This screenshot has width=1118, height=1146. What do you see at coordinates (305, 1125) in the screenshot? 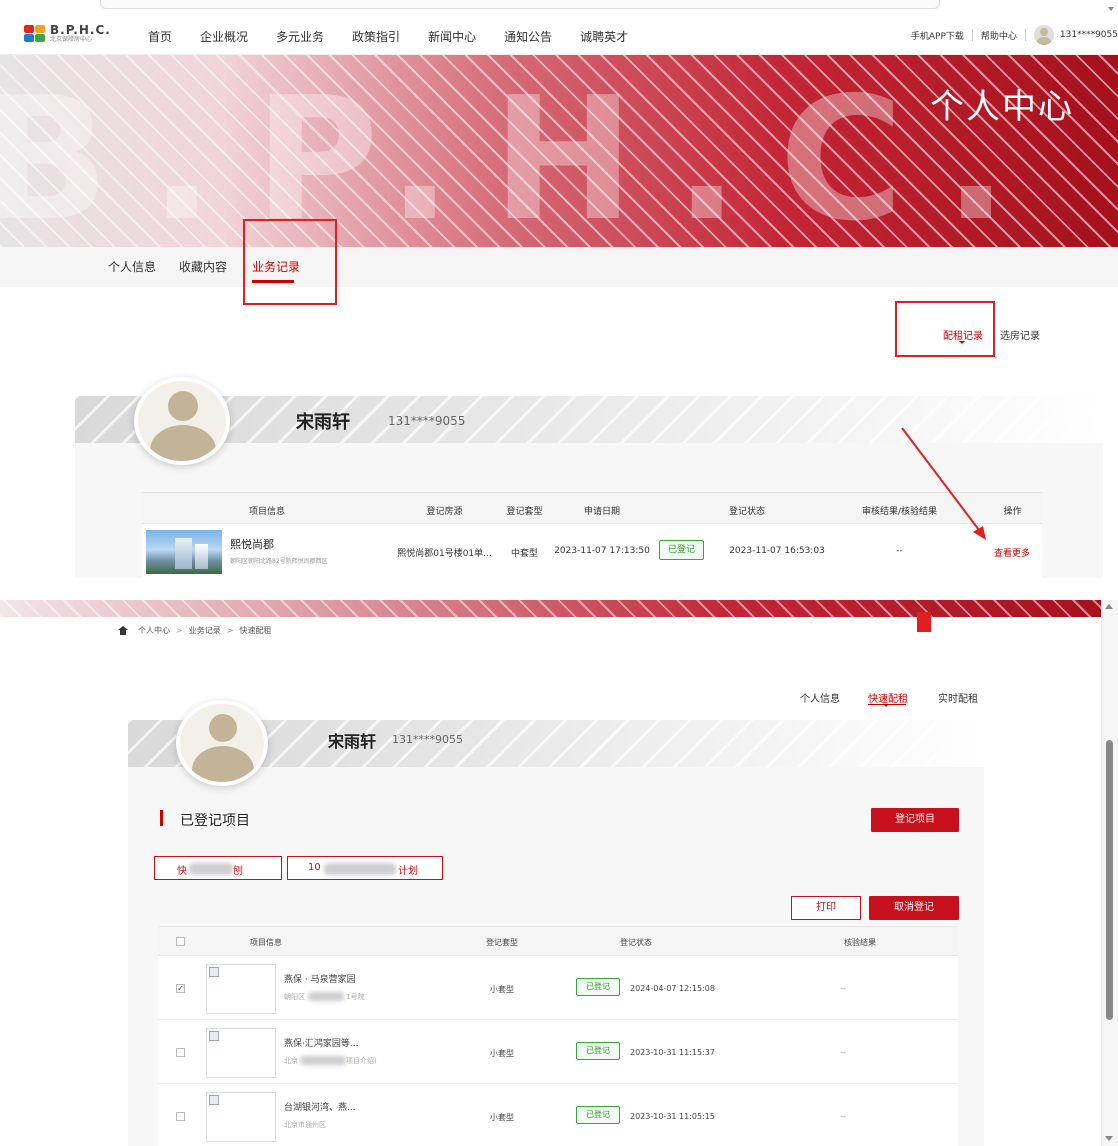
I see `project-address: 北京市通州区` at bounding box center [305, 1125].